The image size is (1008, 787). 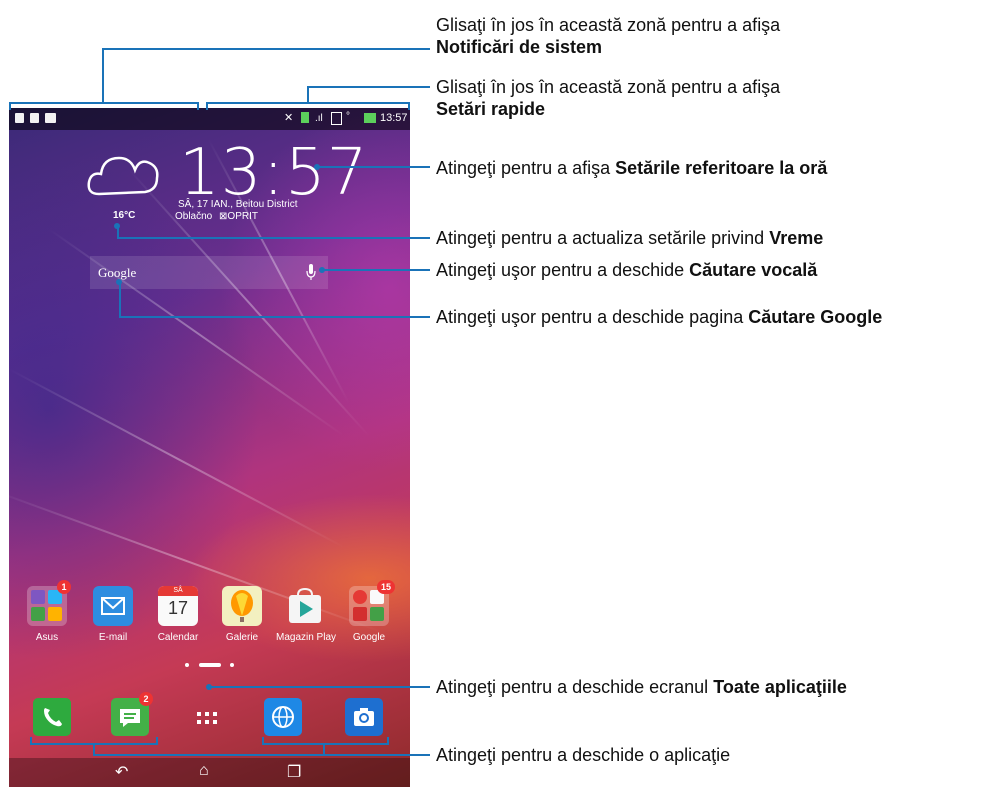 What do you see at coordinates (289, 118) in the screenshot?
I see `mute-icon: ✕` at bounding box center [289, 118].